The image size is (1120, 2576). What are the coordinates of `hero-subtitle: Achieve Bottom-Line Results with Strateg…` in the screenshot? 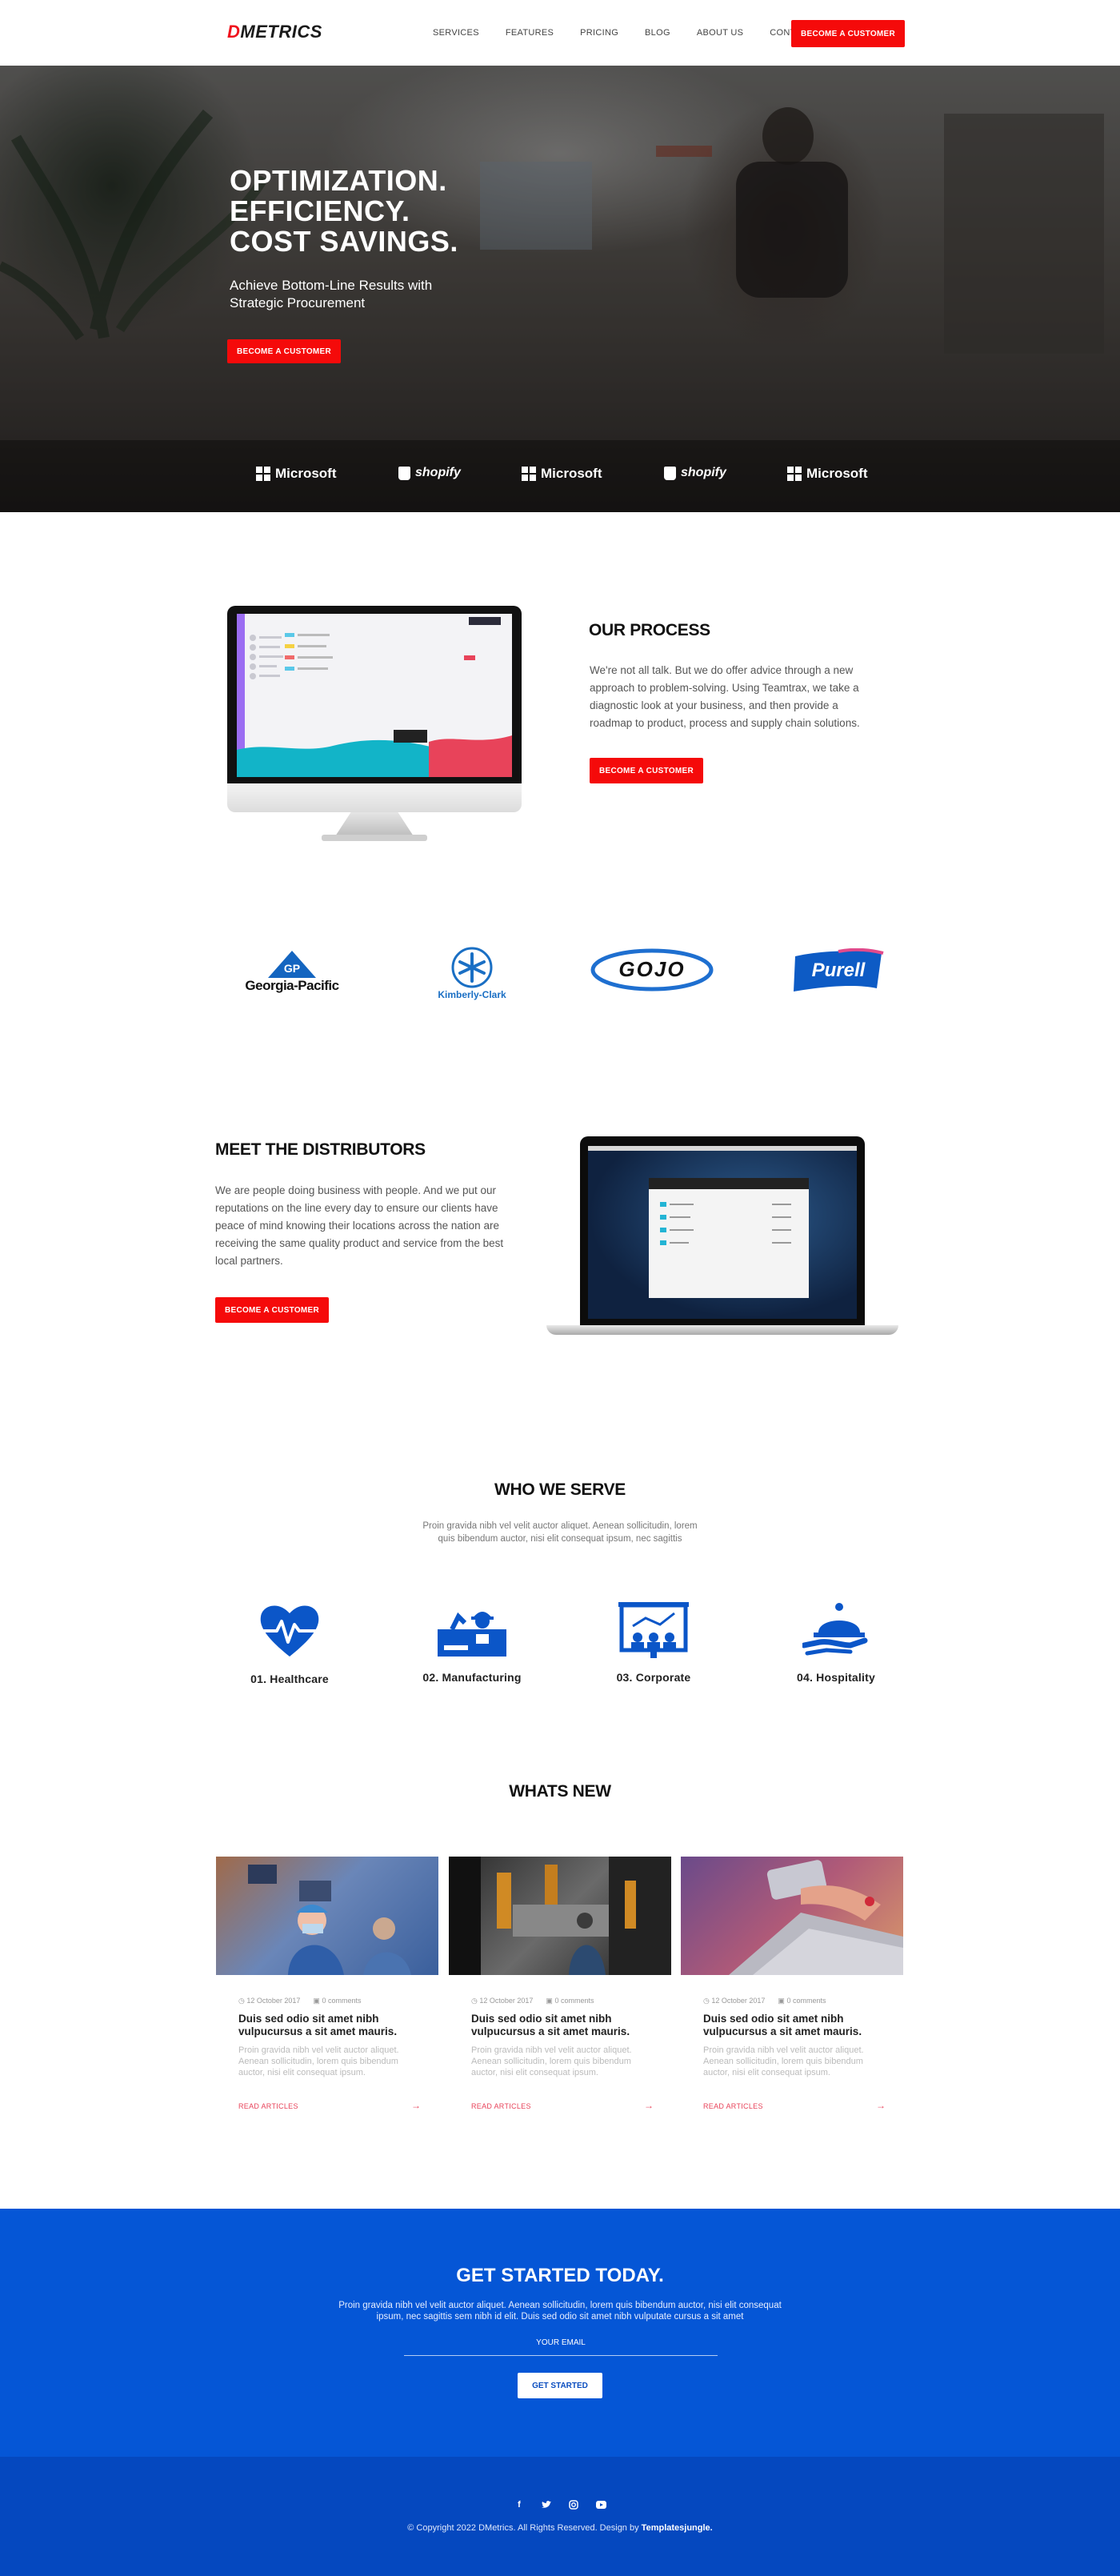 It's located at (331, 294).